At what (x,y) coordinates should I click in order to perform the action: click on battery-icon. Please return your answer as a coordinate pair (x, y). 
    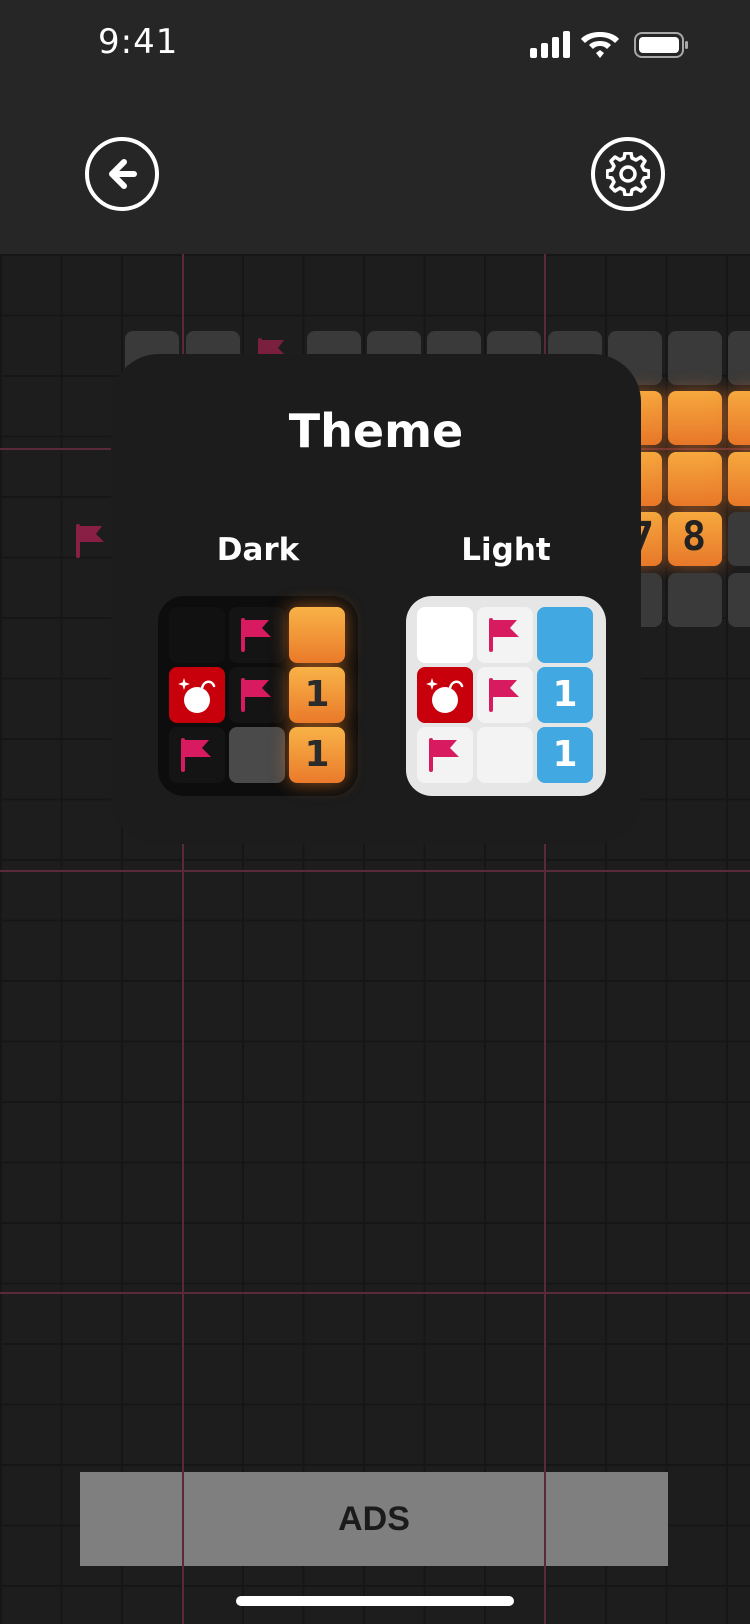
    Looking at the image, I should click on (661, 45).